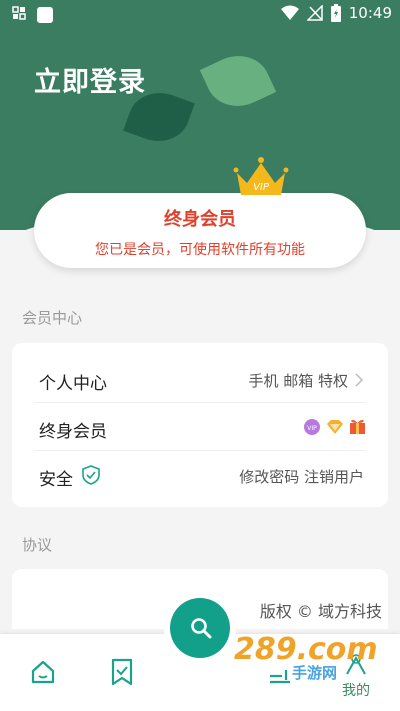  I want to click on vip-badge-label: VIP, so click(312, 428).